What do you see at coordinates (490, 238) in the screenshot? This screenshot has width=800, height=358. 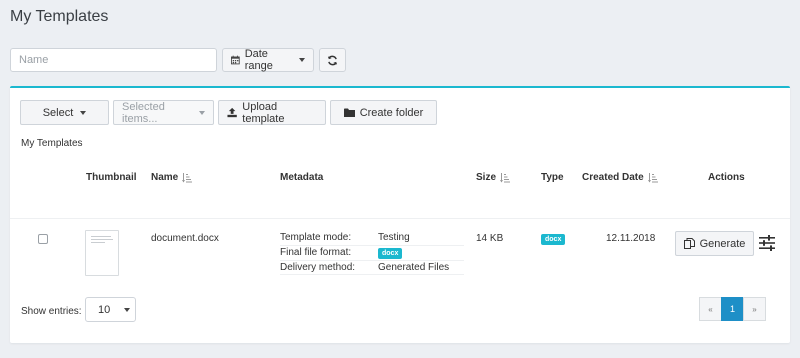 I see `row-size: 14 KB` at bounding box center [490, 238].